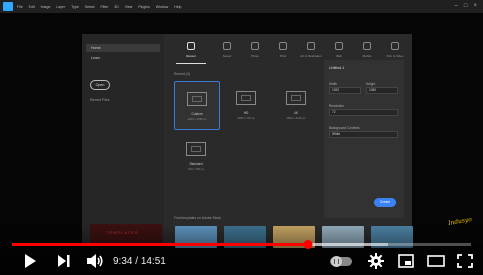 This screenshot has height=275, width=483. I want to click on tab-recent: Recent, so click(191, 51).